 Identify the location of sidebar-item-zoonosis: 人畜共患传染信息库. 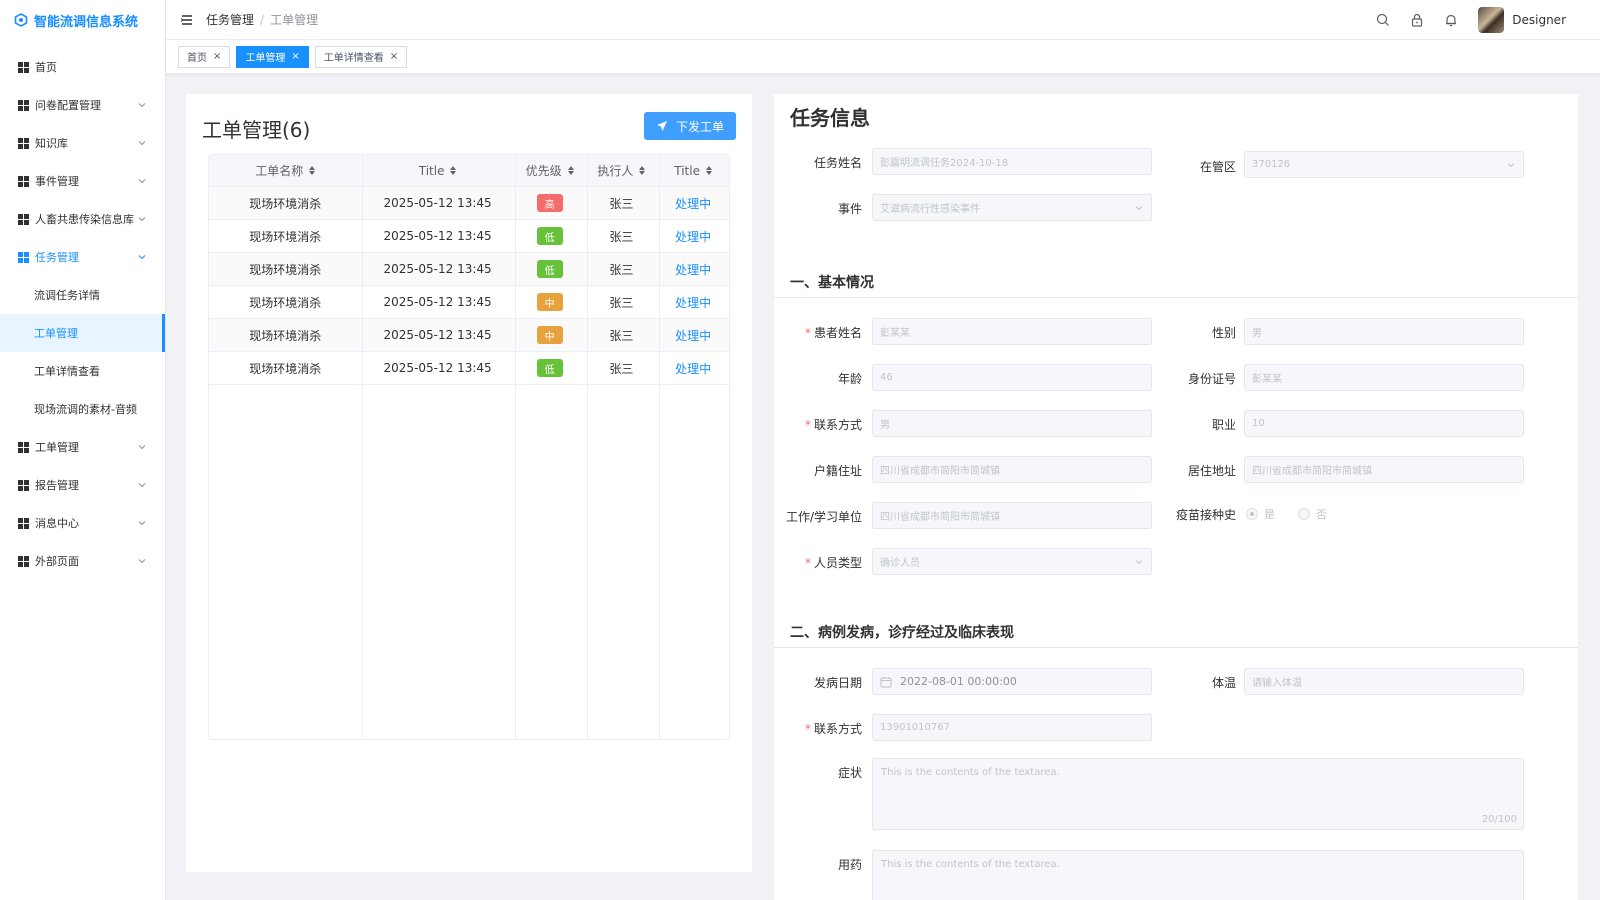
(82, 219).